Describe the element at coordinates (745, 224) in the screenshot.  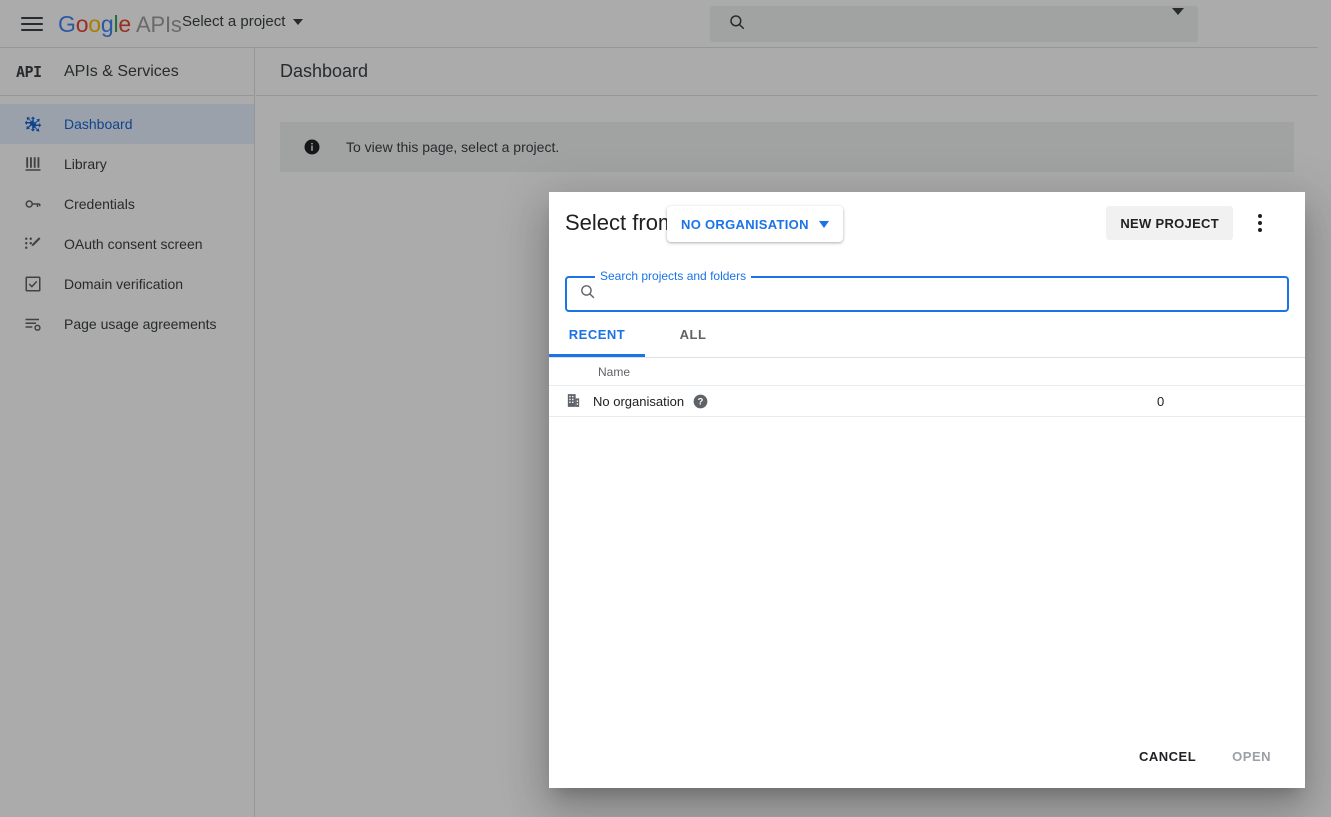
I see `organisation-selector-label: NO ORGANISATION` at that location.